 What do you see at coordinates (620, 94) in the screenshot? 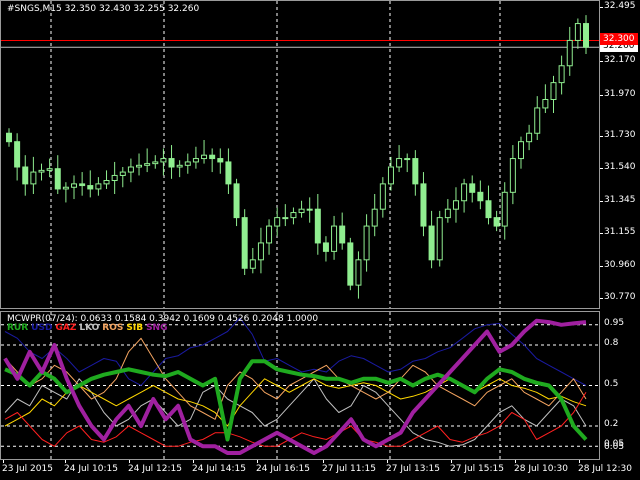
I see `price-tick-label: 31.970` at bounding box center [620, 94].